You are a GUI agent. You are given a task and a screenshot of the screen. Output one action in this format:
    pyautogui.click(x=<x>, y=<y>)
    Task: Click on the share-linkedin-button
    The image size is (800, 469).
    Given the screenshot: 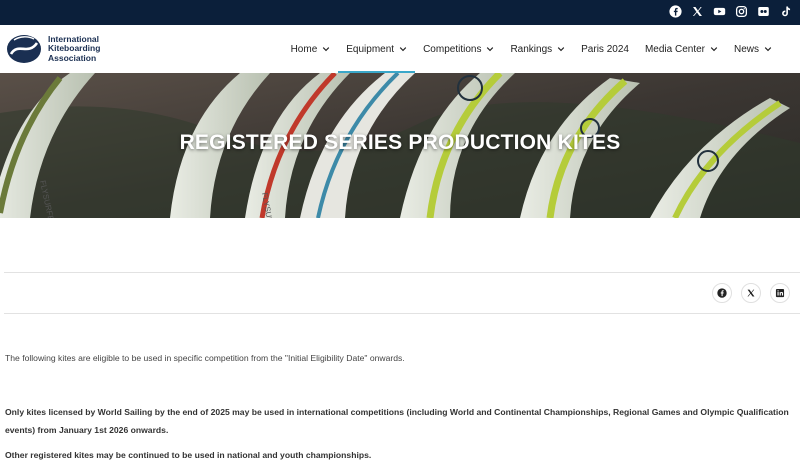 What is the action you would take?
    pyautogui.click(x=780, y=293)
    